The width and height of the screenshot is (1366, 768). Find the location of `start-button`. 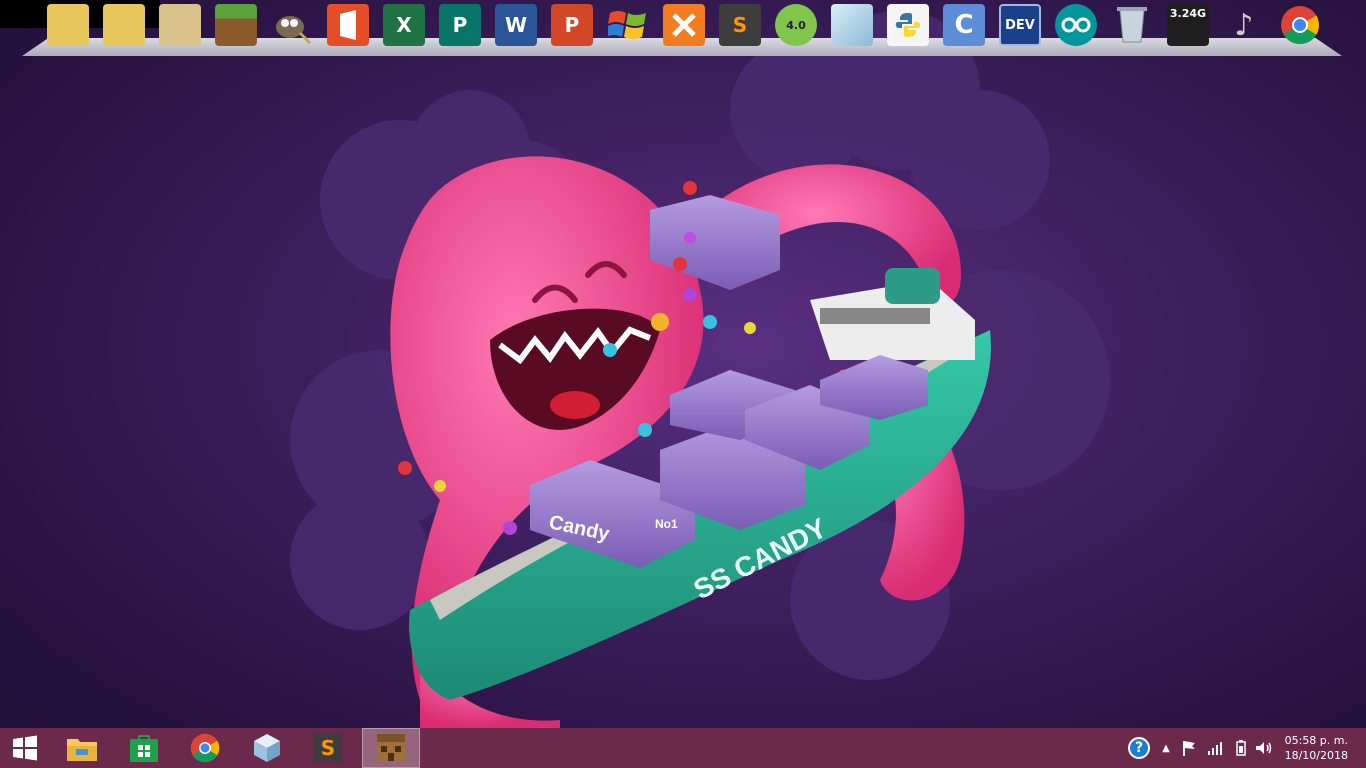

start-button is located at coordinates (25, 748).